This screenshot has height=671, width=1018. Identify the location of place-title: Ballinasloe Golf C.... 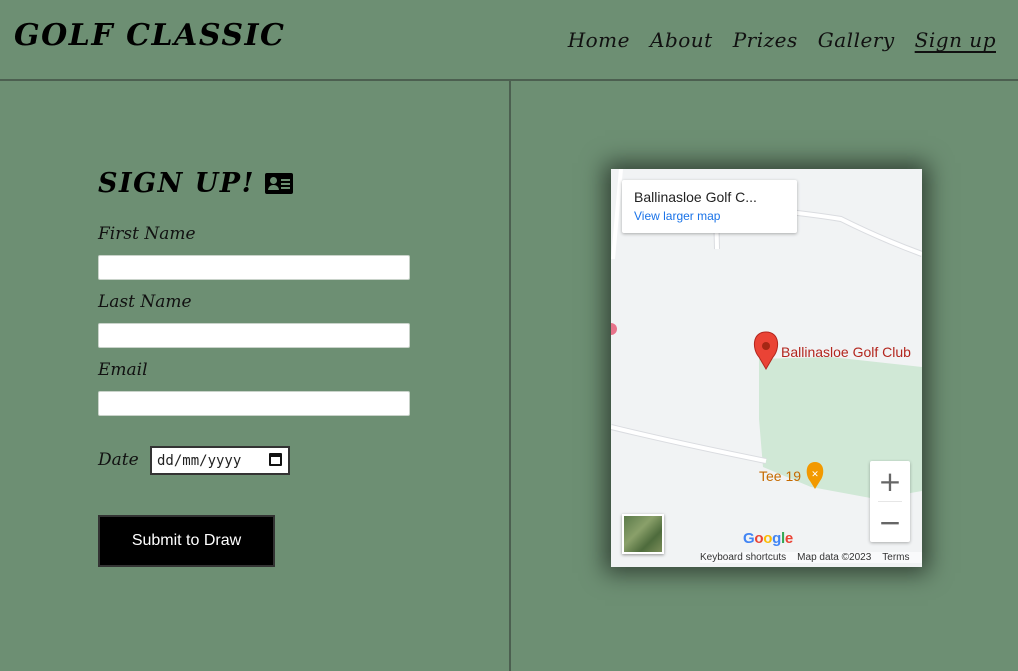
(695, 197).